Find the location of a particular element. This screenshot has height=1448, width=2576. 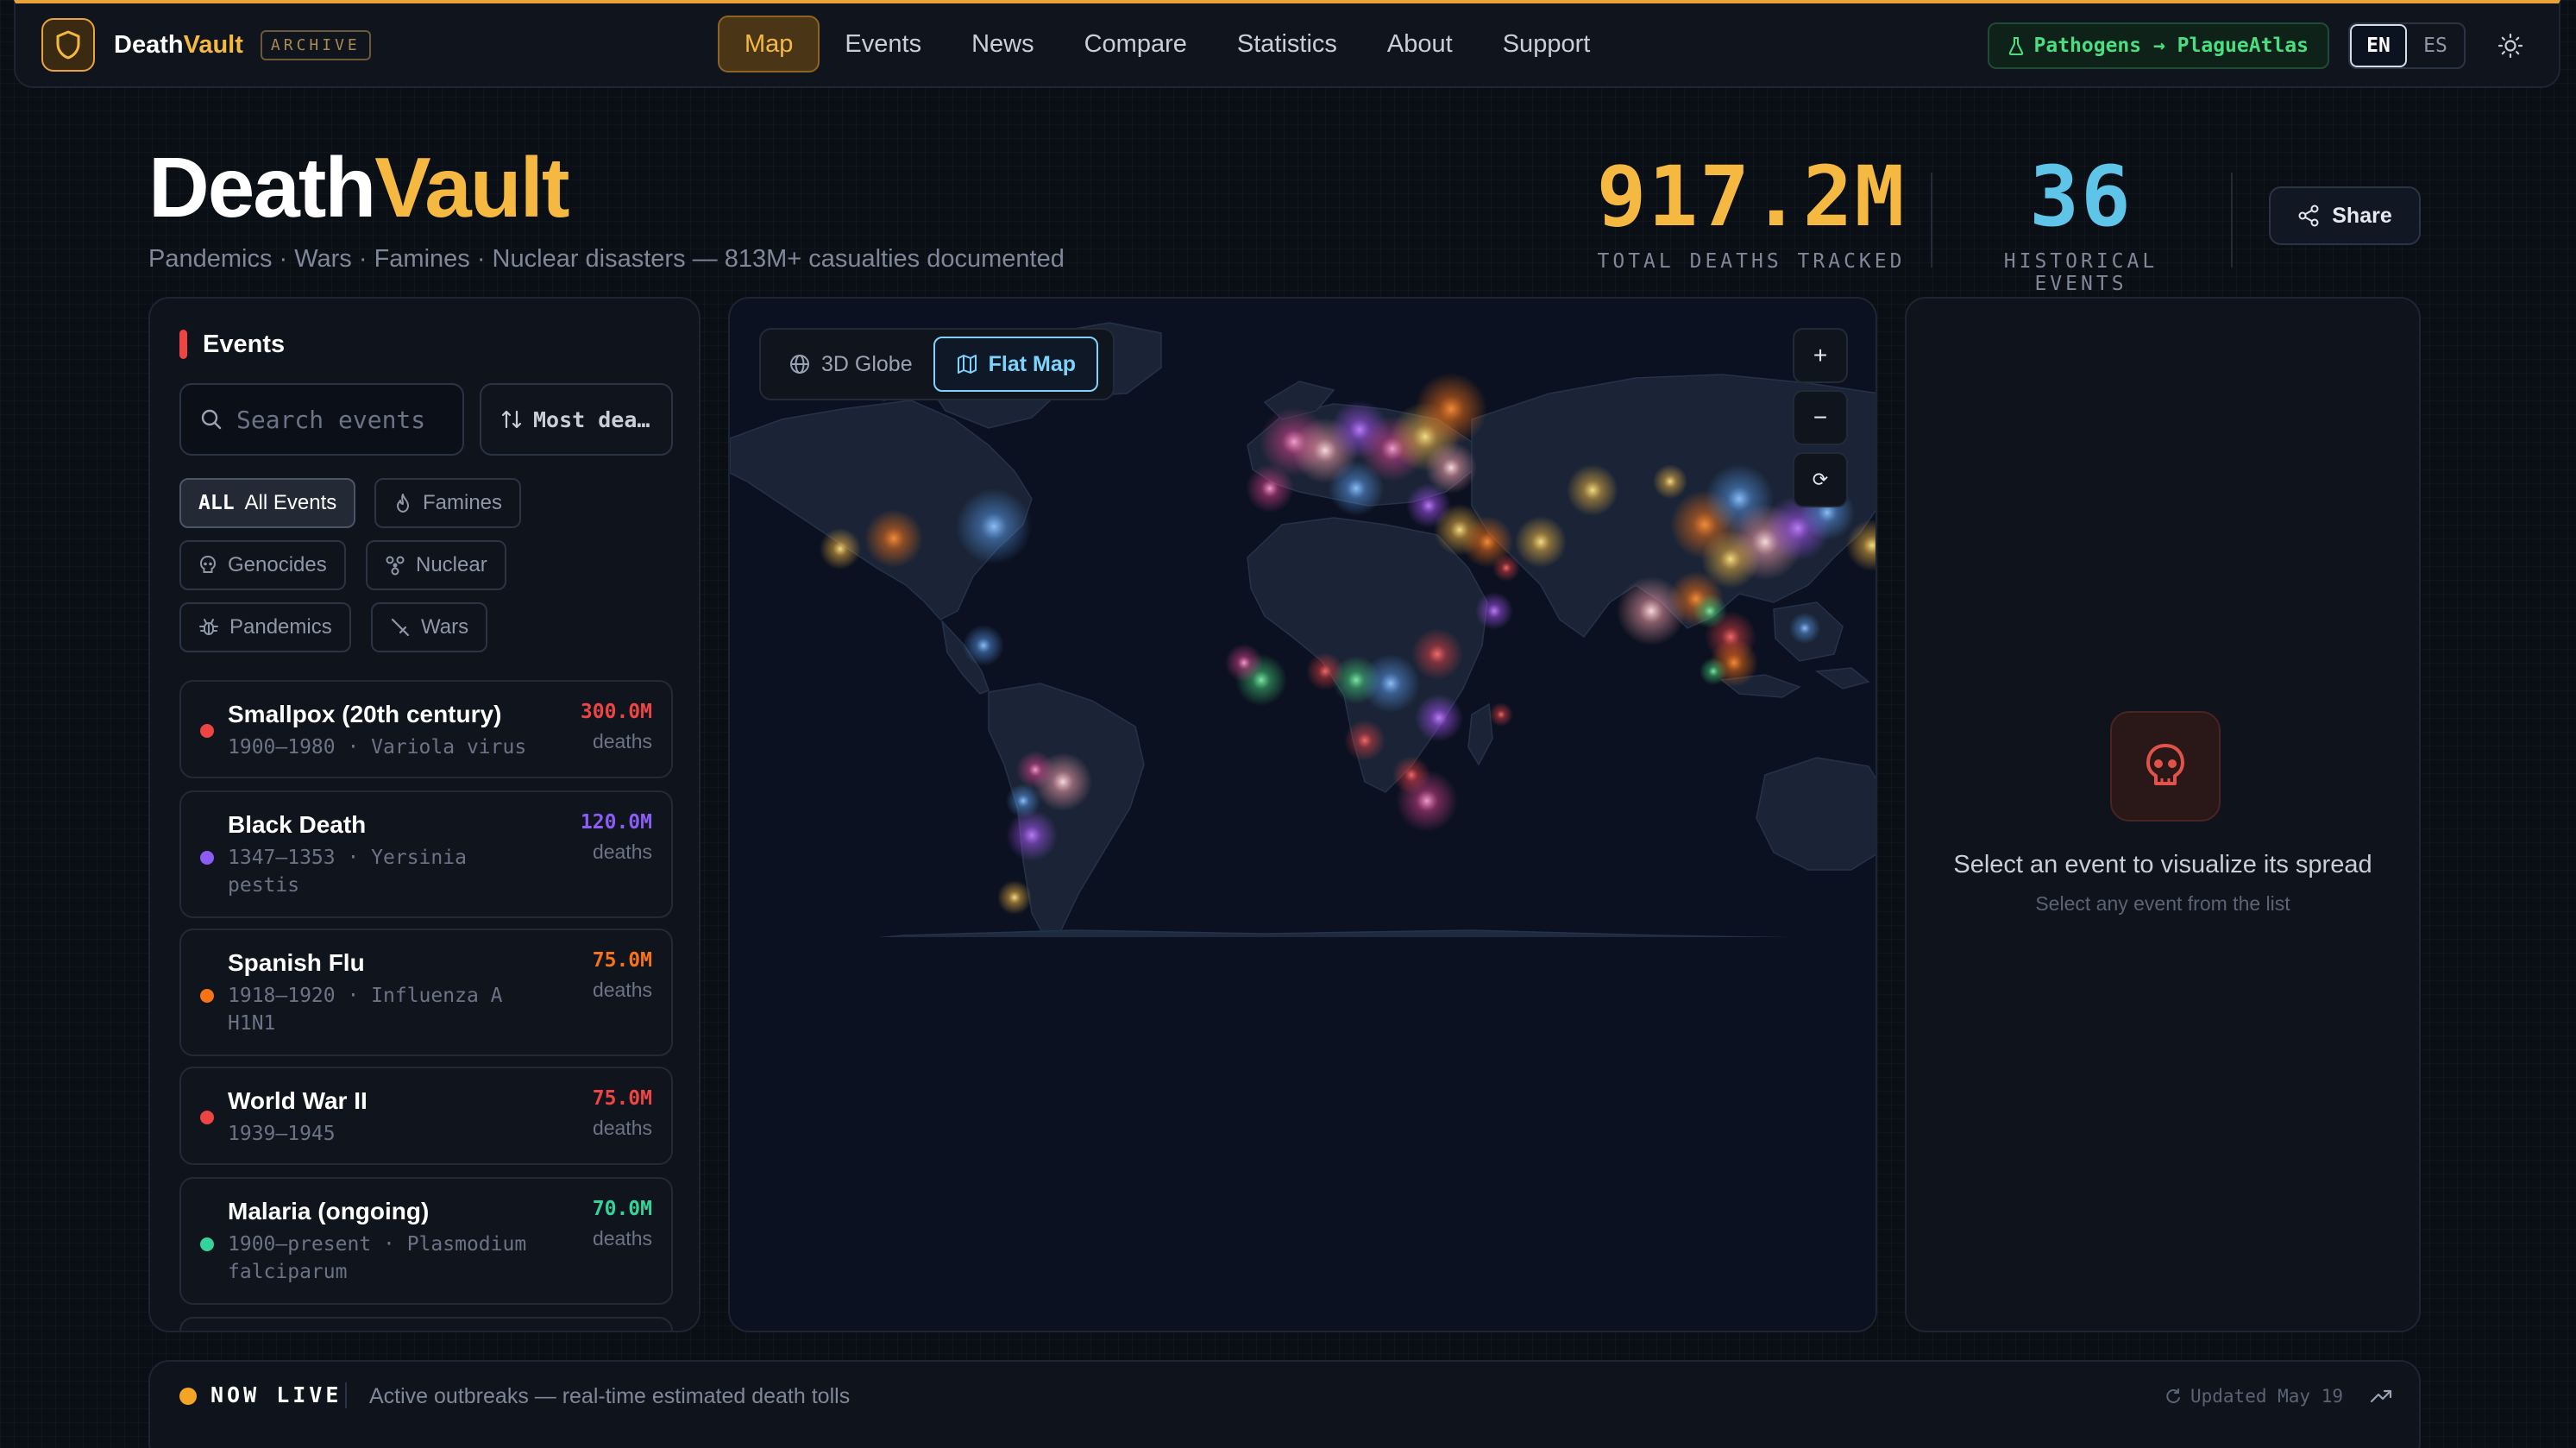

event-death-value: 120.0M is located at coordinates (616, 822).